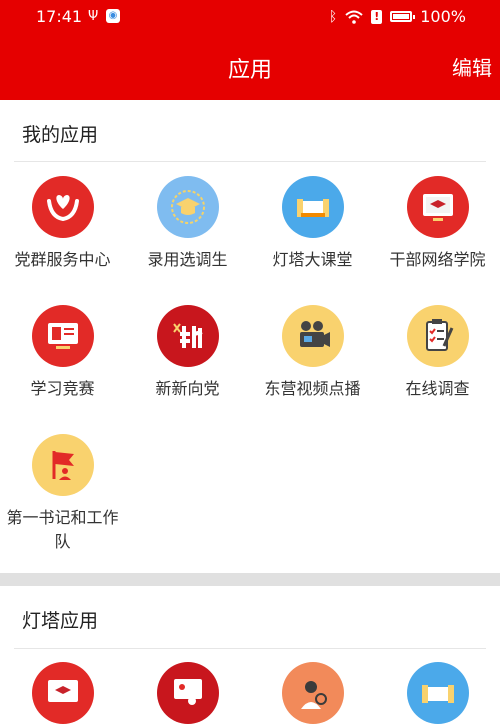 The width and height of the screenshot is (500, 724). Describe the element at coordinates (62, 465) in the screenshot. I see `red-flag-person-icon` at that location.